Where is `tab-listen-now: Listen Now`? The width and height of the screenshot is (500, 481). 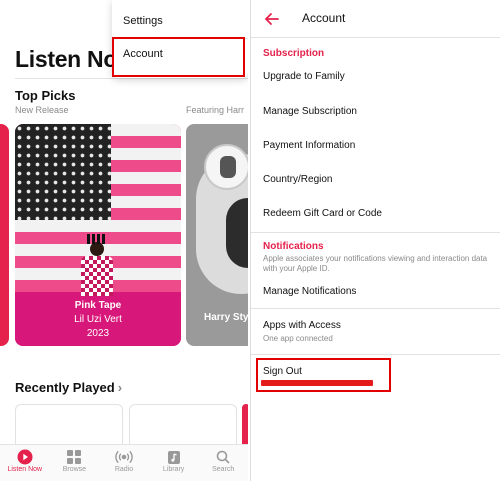 tab-listen-now: Listen Now is located at coordinates (25, 463).